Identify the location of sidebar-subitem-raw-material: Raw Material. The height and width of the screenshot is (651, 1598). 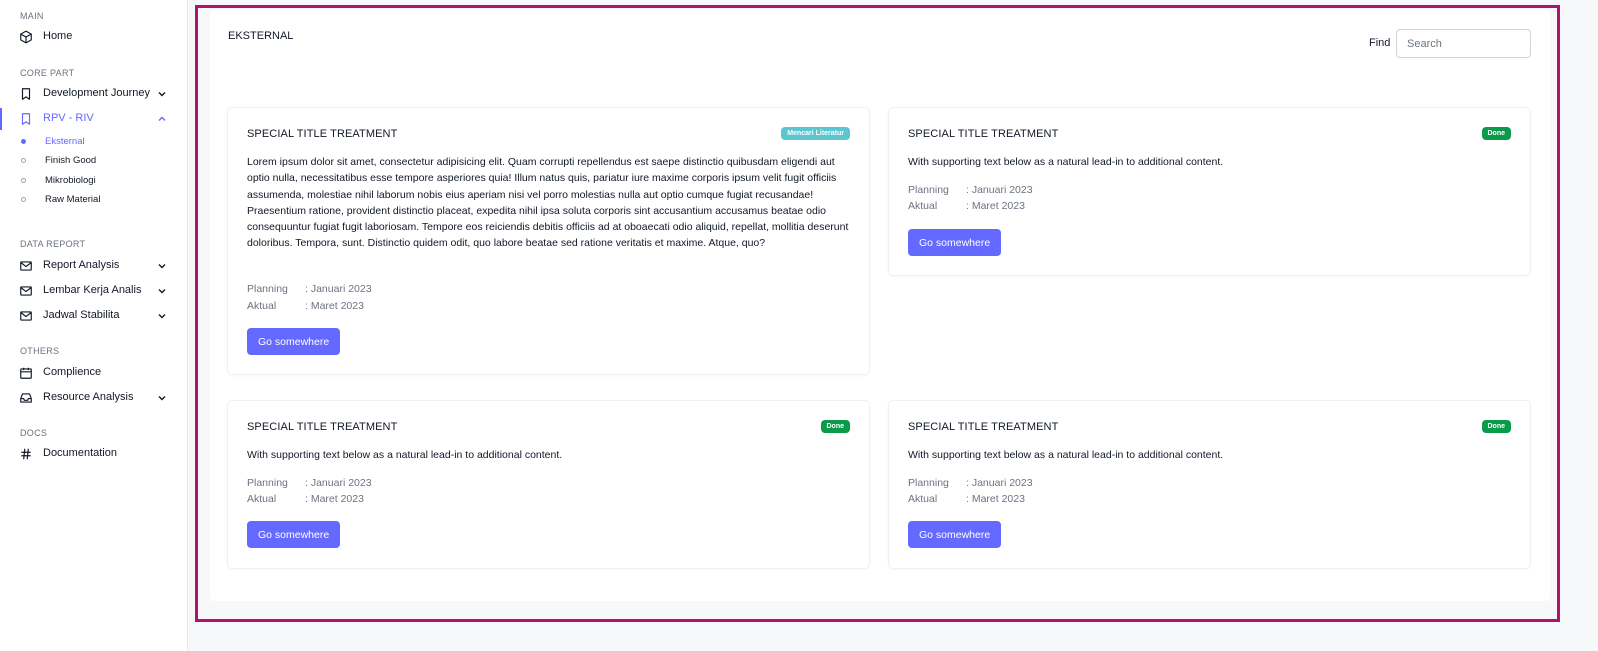
(93, 200).